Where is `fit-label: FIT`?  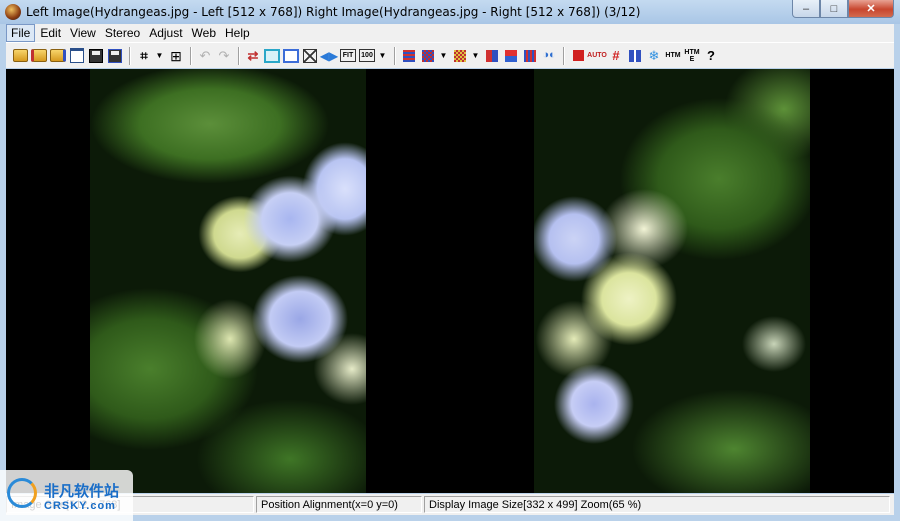
fit-label: FIT is located at coordinates (348, 55).